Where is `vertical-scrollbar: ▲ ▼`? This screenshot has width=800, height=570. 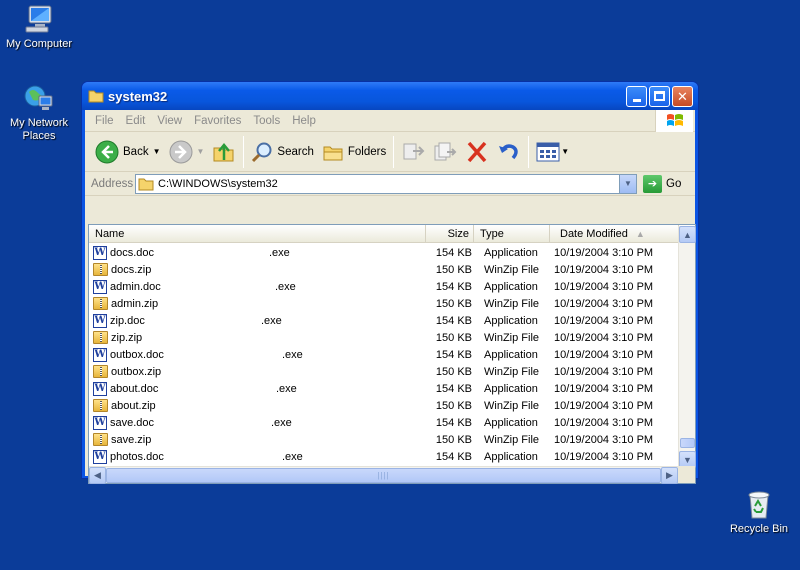
vertical-scrollbar: ▲ ▼ is located at coordinates (687, 347).